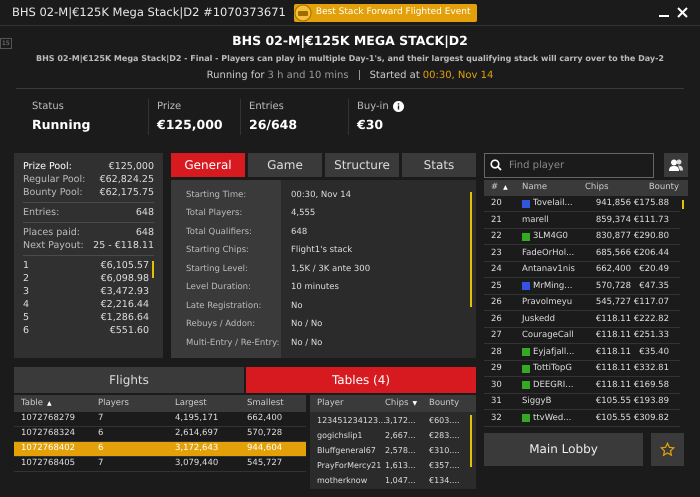 The height and width of the screenshot is (497, 700). What do you see at coordinates (563, 449) in the screenshot?
I see `main-lobby-button: Main Lobby` at bounding box center [563, 449].